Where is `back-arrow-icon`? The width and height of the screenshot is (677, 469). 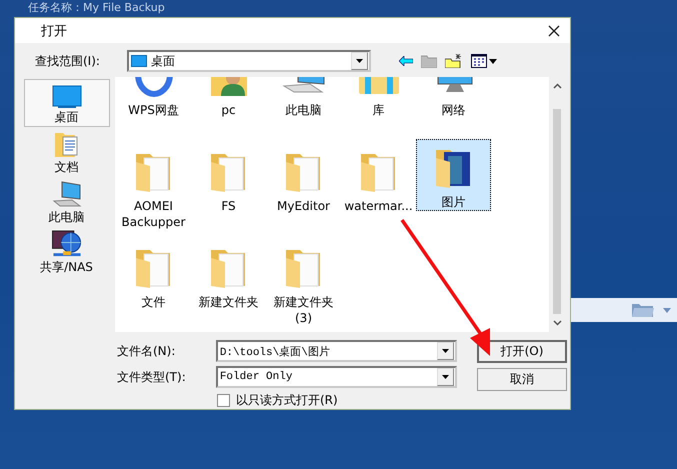 back-arrow-icon is located at coordinates (406, 61).